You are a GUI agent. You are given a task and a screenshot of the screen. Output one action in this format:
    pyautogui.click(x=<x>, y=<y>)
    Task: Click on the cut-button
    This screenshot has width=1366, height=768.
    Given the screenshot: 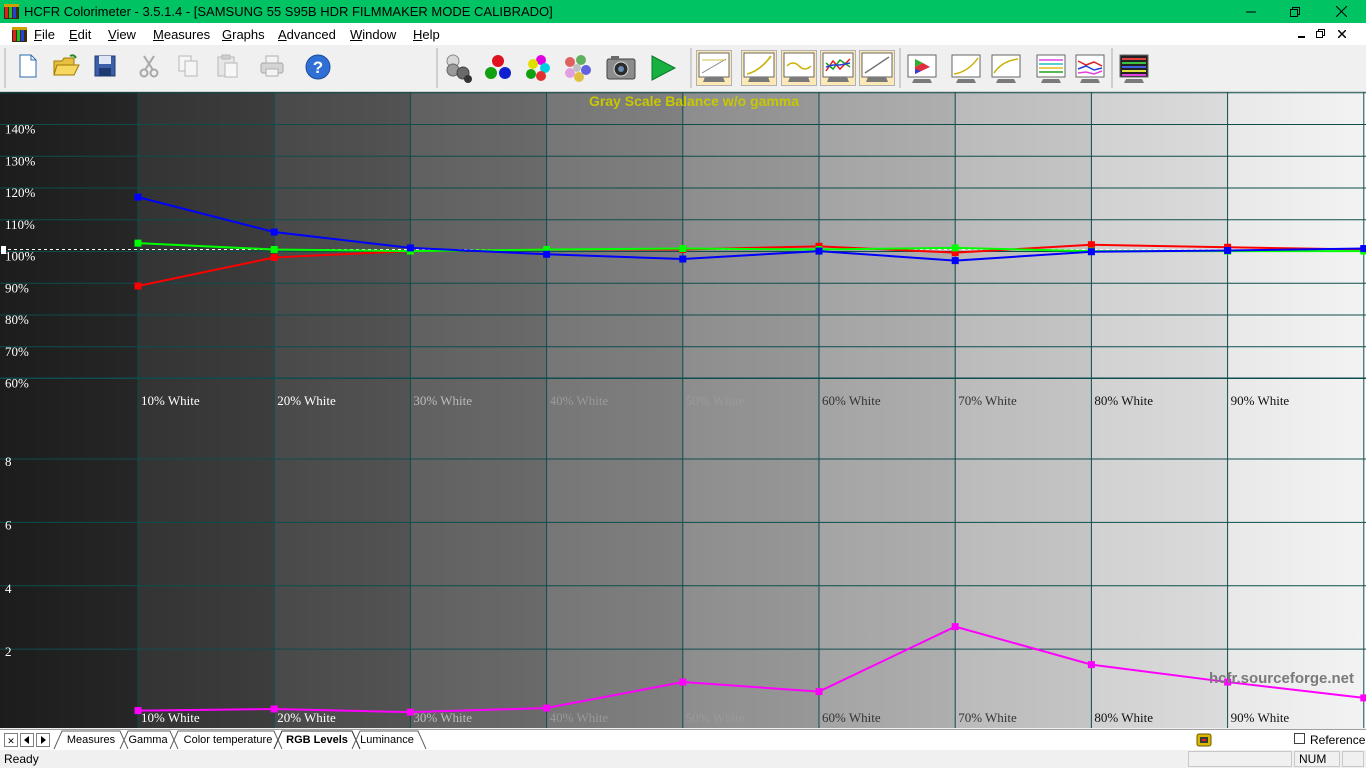 What is the action you would take?
    pyautogui.click(x=151, y=68)
    